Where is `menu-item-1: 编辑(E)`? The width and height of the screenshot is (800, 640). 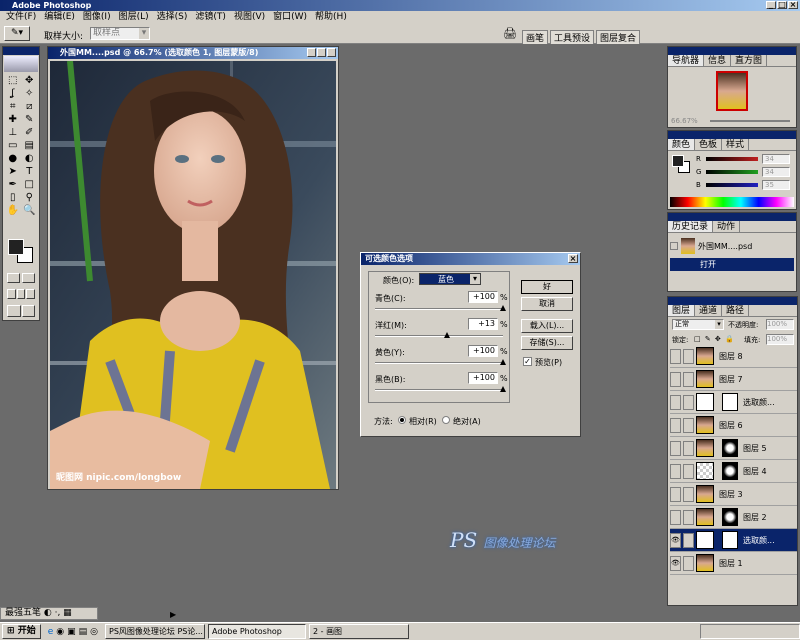
menu-item-1: 编辑(E) is located at coordinates (59, 17).